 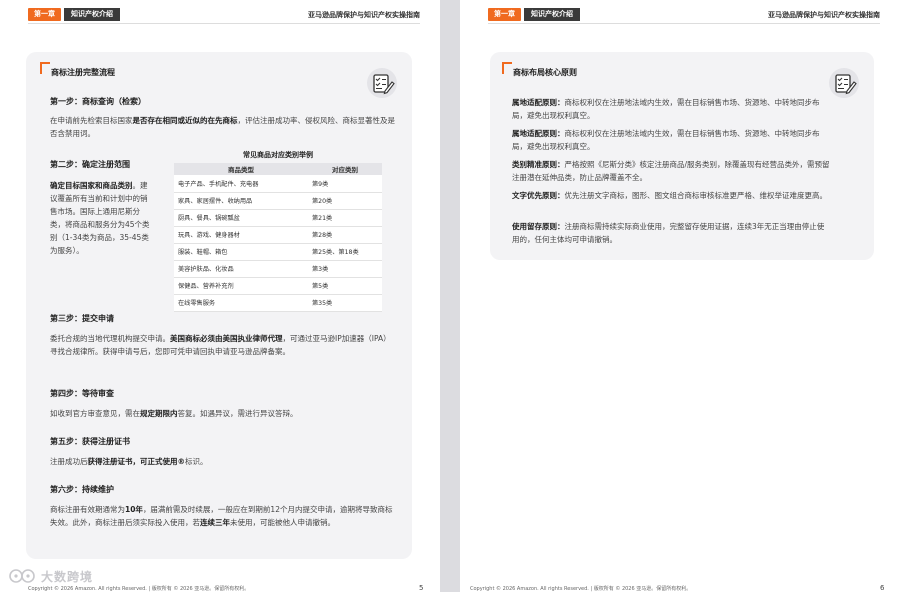 What do you see at coordinates (241, 169) in the screenshot?
I see `col-header-type: 商品类型` at bounding box center [241, 169].